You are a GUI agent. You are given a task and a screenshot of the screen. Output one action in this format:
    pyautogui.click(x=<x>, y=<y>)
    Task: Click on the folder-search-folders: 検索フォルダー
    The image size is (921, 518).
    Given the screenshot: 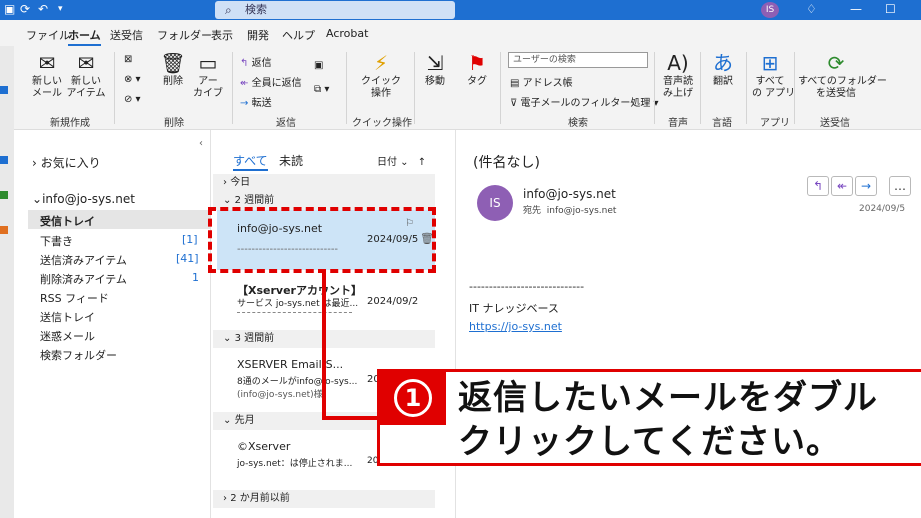 What is the action you would take?
    pyautogui.click(x=78, y=355)
    